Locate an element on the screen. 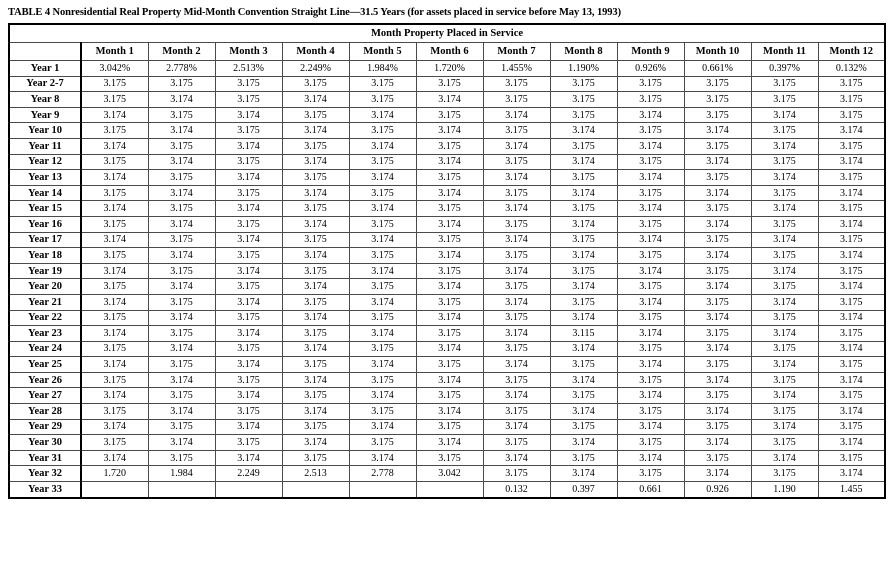 This screenshot has width=889, height=561. cell-r8-month-1: 3.174 is located at coordinates (114, 177).